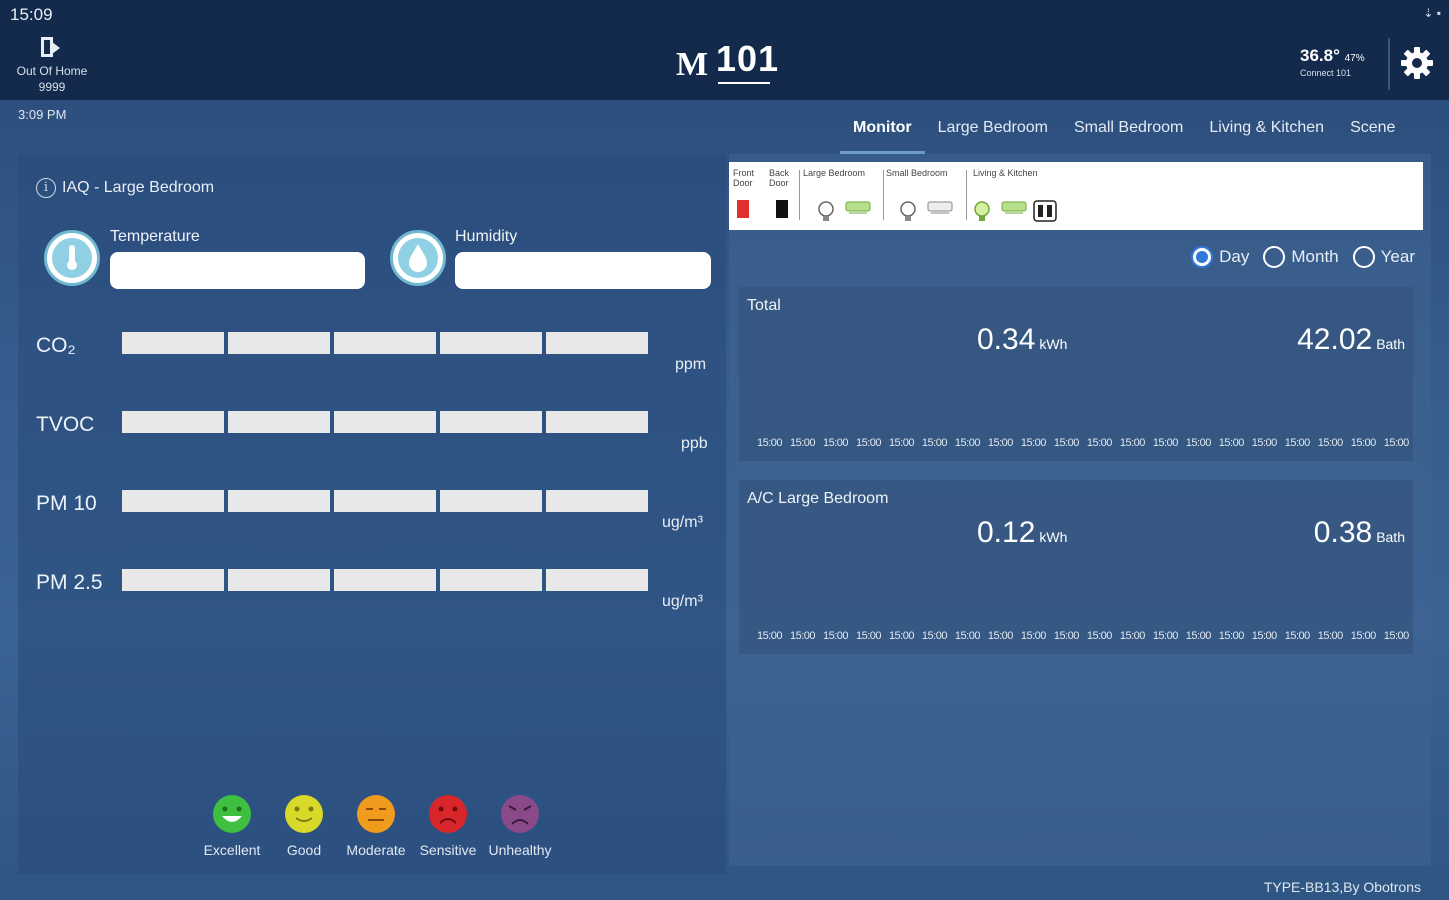 Image resolution: width=1449 pixels, height=900 pixels. What do you see at coordinates (72, 258) in the screenshot?
I see `thermometer-icon` at bounding box center [72, 258].